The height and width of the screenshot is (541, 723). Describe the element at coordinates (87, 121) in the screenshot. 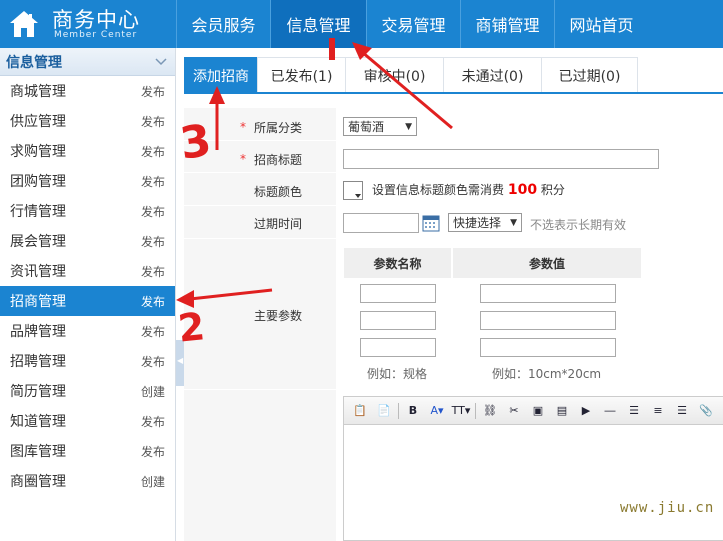

I see `sidebar-item: 供应管理 发布` at that location.